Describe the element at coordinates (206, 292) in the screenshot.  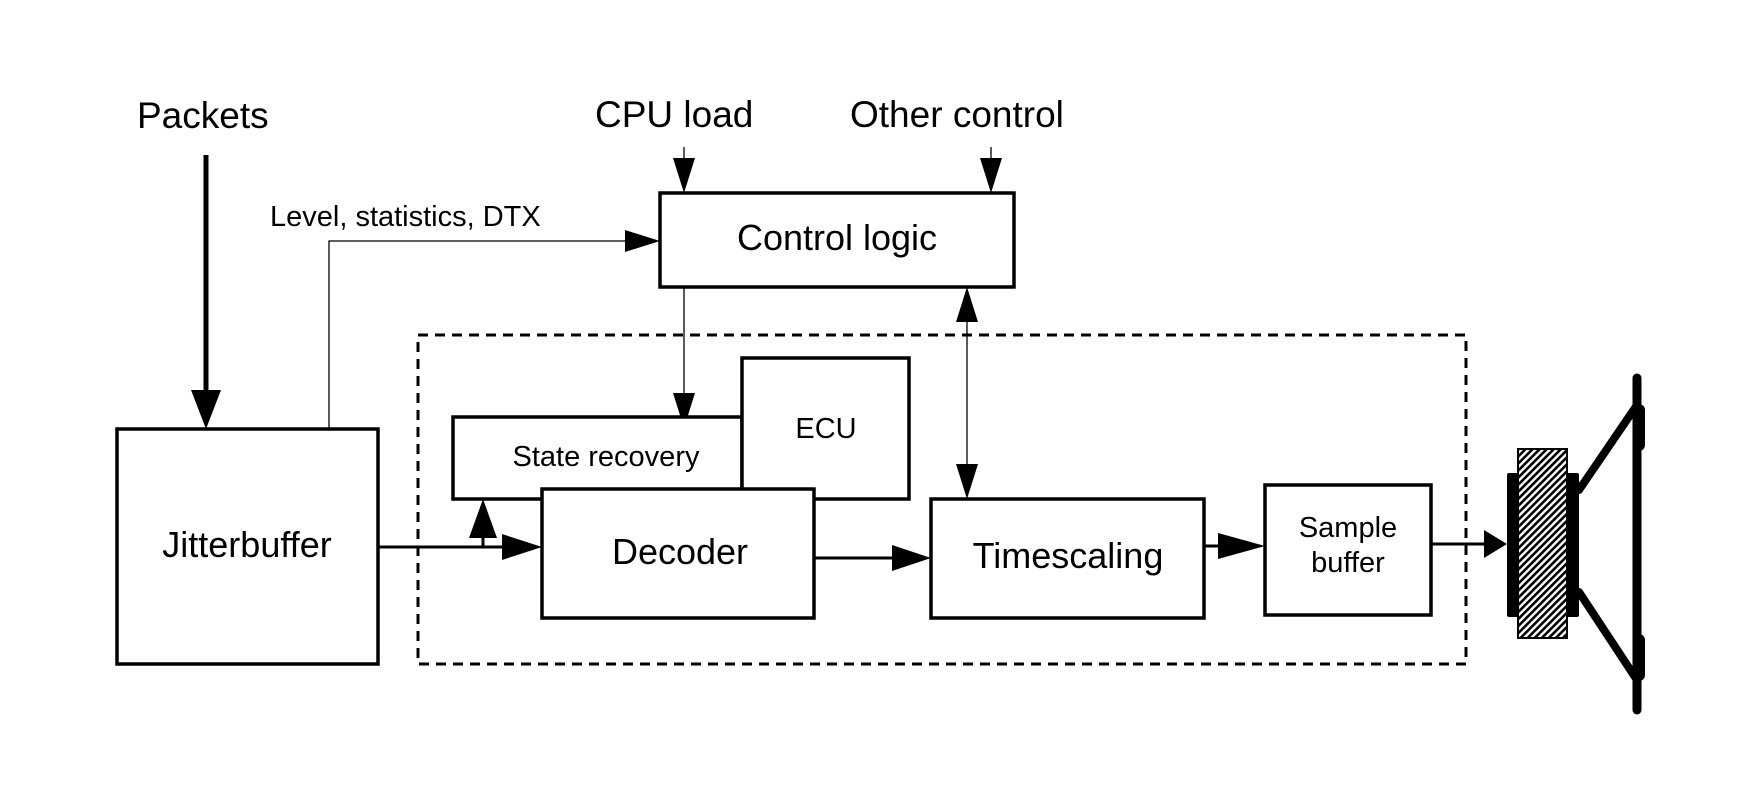
I see `packets-arrow` at that location.